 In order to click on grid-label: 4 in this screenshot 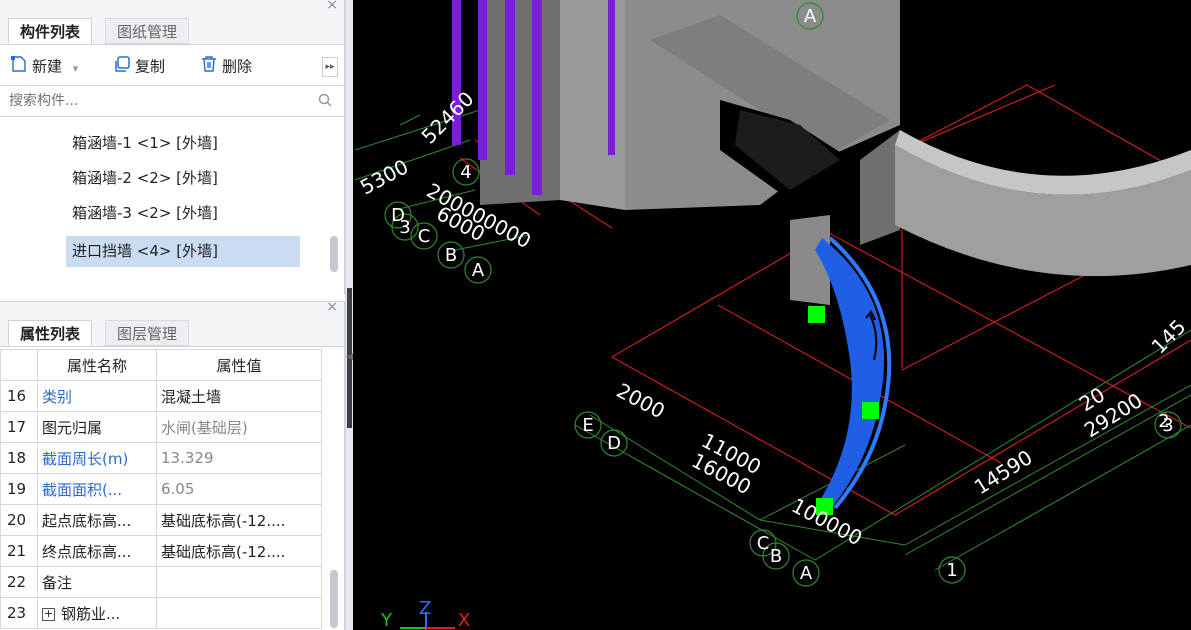, I will do `click(465, 172)`.